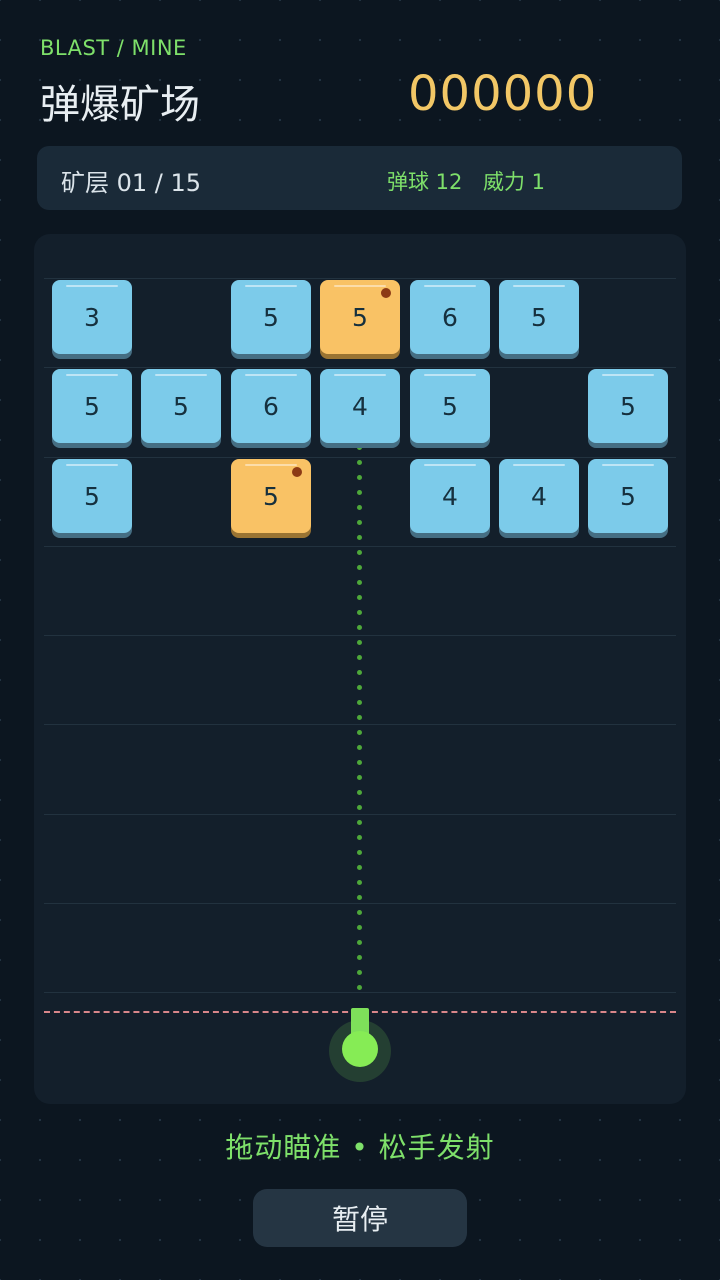 This screenshot has height=1280, width=720. I want to click on level-indicator: 矿层 01 / 15, so click(131, 183).